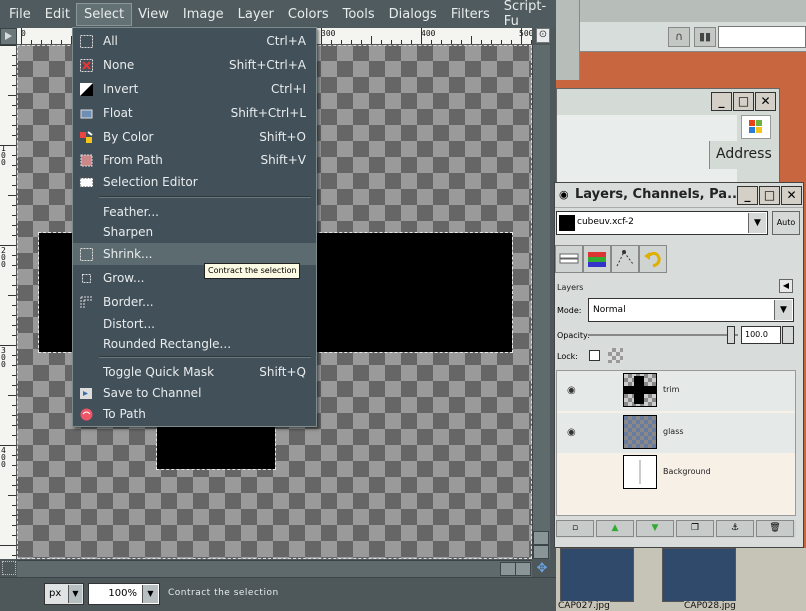  Describe the element at coordinates (615, 355) in the screenshot. I see `lock-alpha-icon` at that location.